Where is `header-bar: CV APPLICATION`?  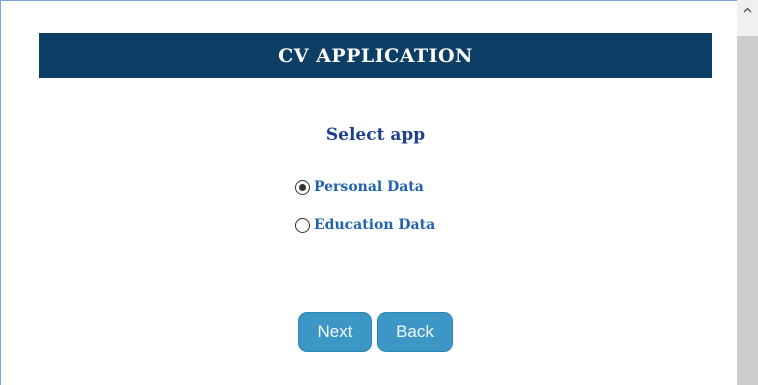
header-bar: CV APPLICATION is located at coordinates (375, 55).